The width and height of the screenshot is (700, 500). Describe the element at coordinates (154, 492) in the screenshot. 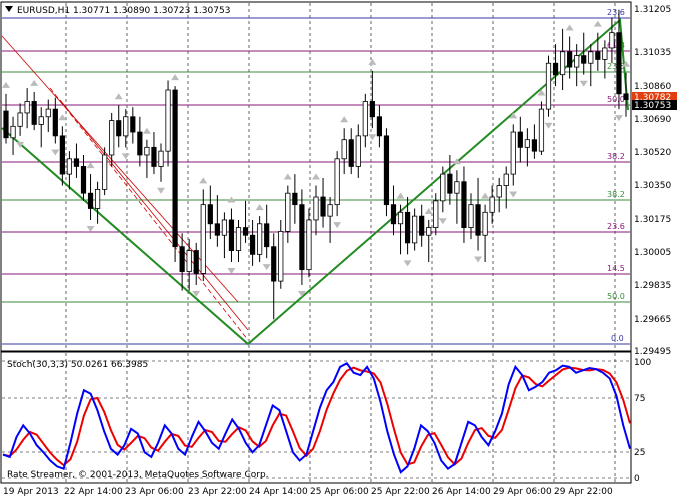

I see `time-axis-label: 23 Apr 06:00` at that location.